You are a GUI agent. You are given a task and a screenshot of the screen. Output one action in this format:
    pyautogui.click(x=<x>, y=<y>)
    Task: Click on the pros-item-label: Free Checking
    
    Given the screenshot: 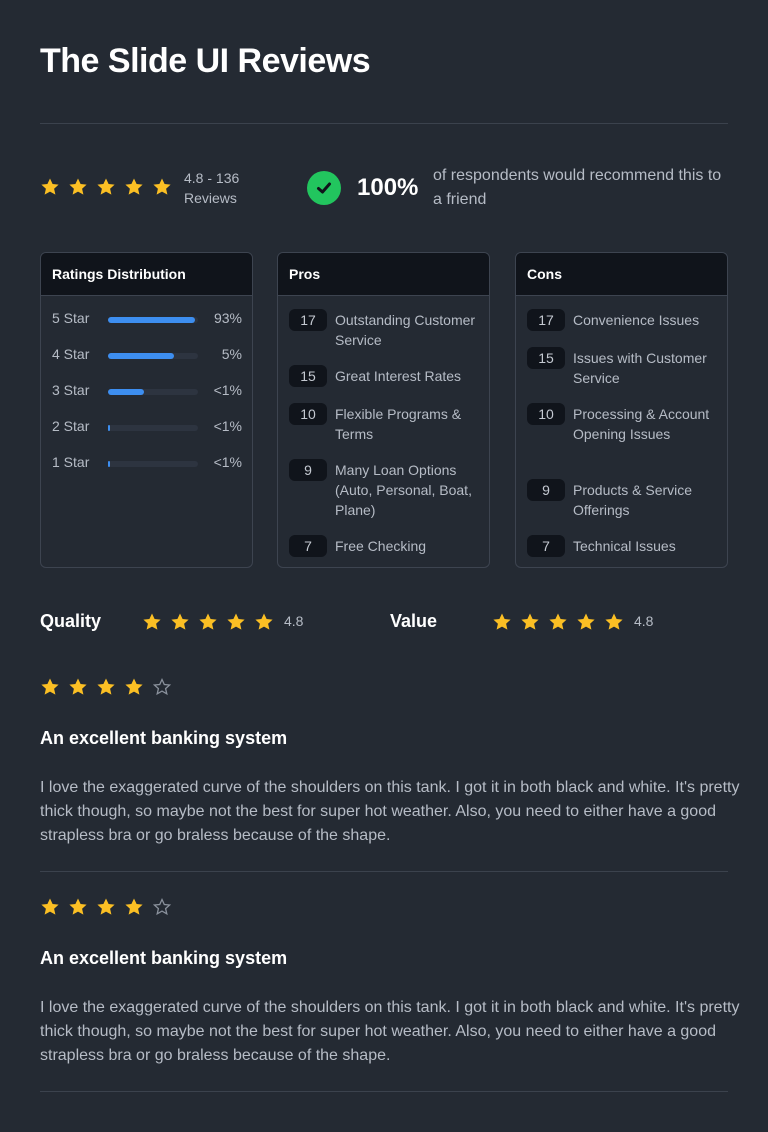 What is the action you would take?
    pyautogui.click(x=381, y=546)
    